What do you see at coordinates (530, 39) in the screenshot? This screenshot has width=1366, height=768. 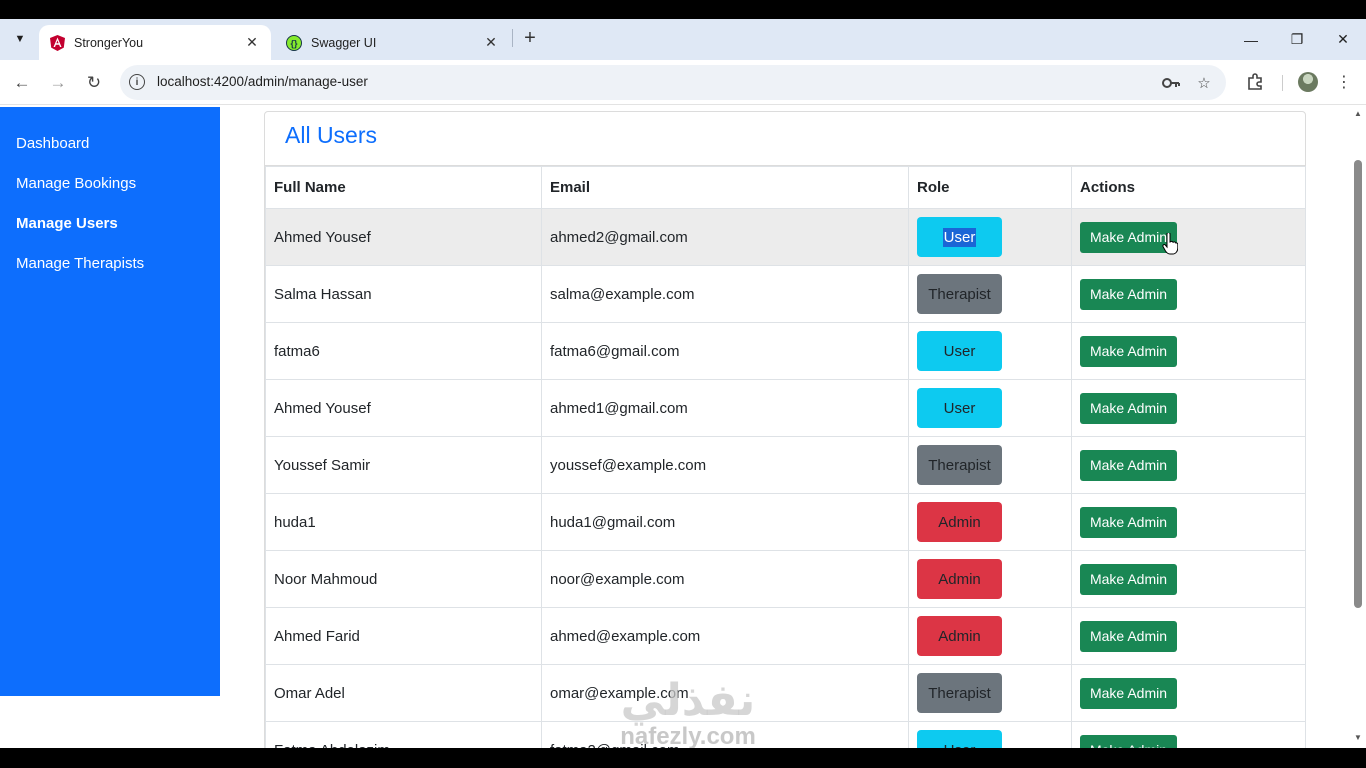 I see `new-tab-icon: +` at bounding box center [530, 39].